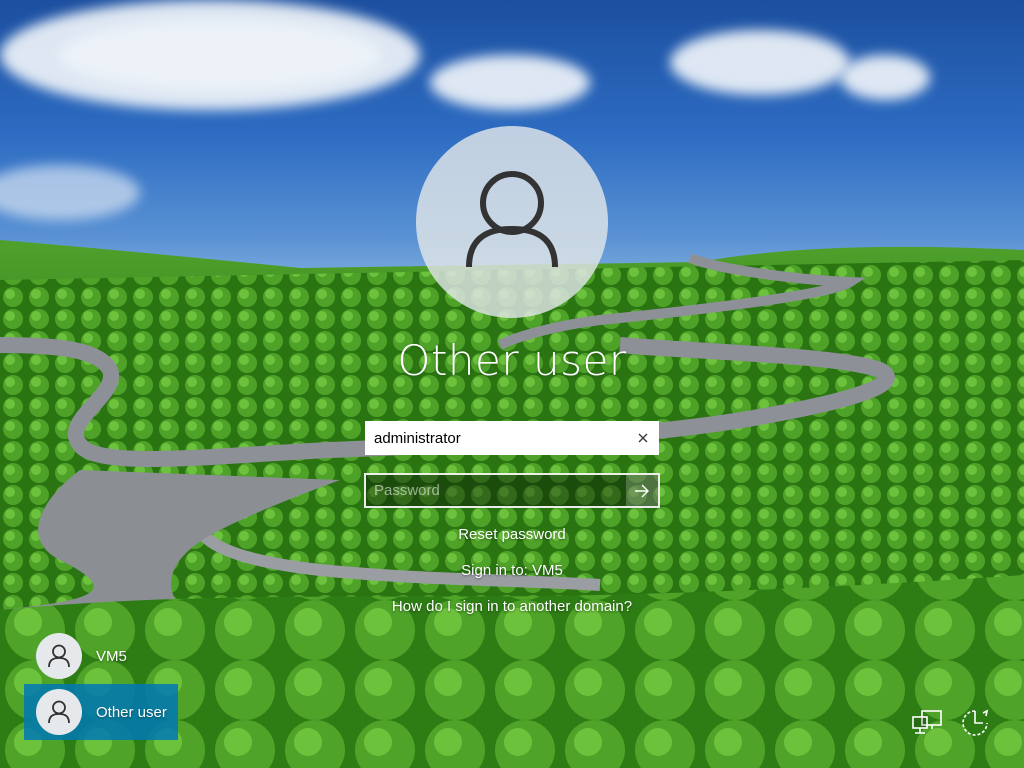 The image size is (1024, 768). I want to click on network-icon, so click(927, 723).